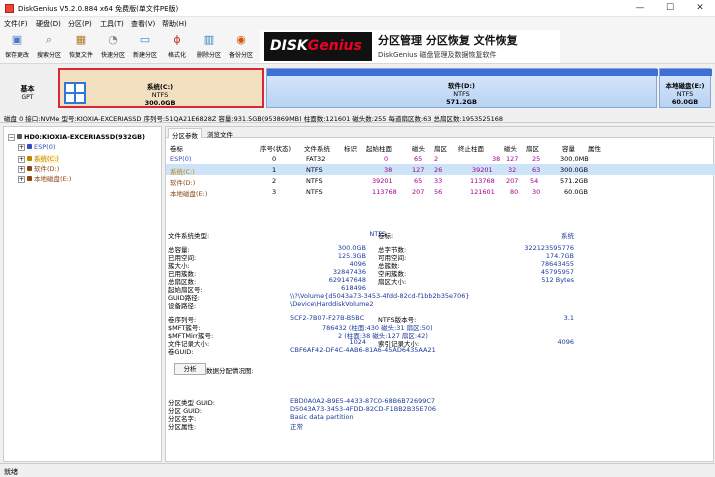 The image size is (715, 477). I want to click on disk-type-label: 基本, so click(27, 89).